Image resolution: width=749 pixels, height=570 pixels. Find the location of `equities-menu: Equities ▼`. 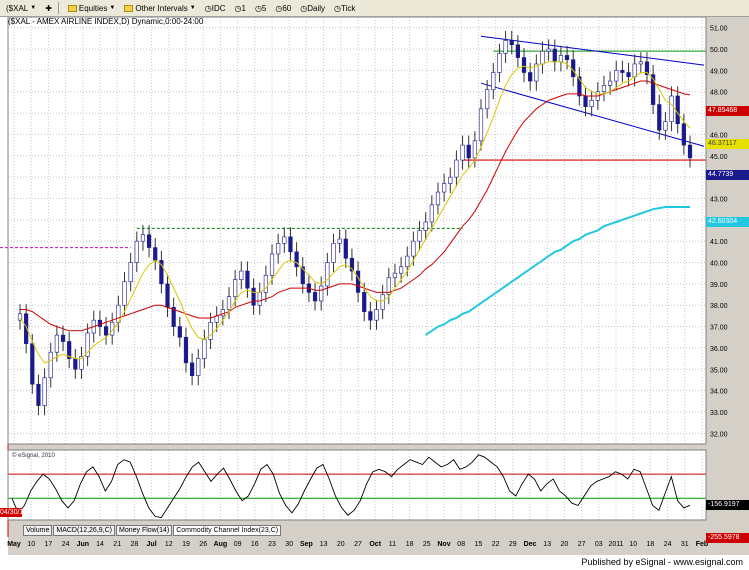

equities-menu: Equities ▼ is located at coordinates (91, 8).